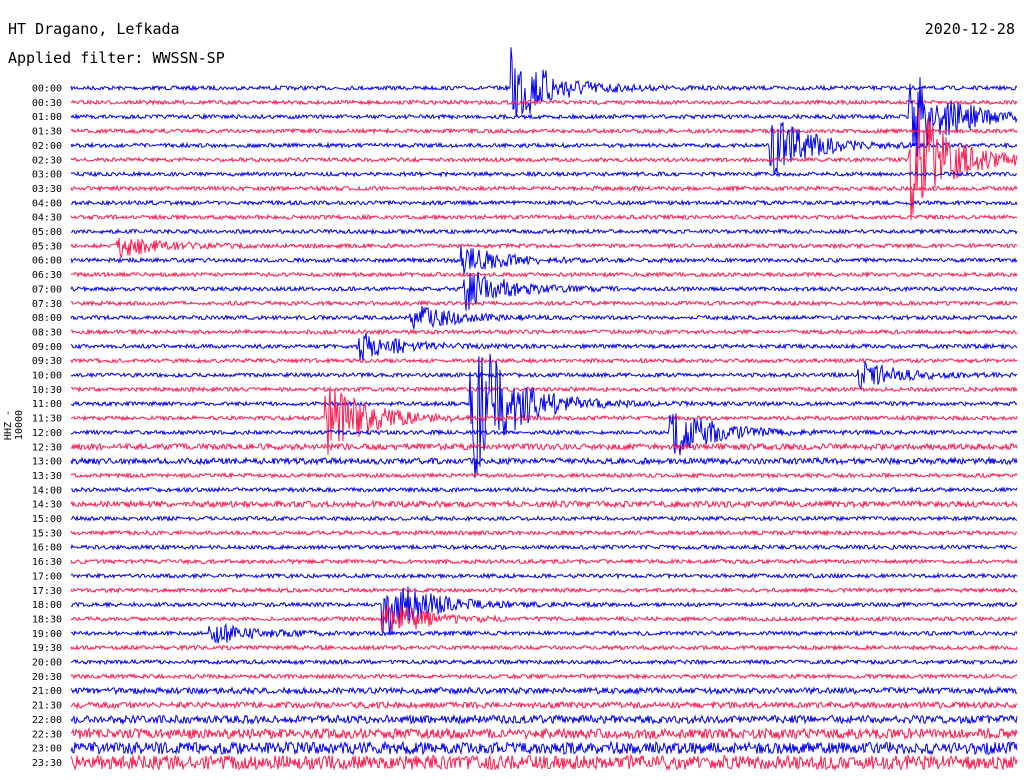 The width and height of the screenshot is (1024, 780). What do you see at coordinates (47, 332) in the screenshot?
I see `tick-label-08:30: 08:30` at bounding box center [47, 332].